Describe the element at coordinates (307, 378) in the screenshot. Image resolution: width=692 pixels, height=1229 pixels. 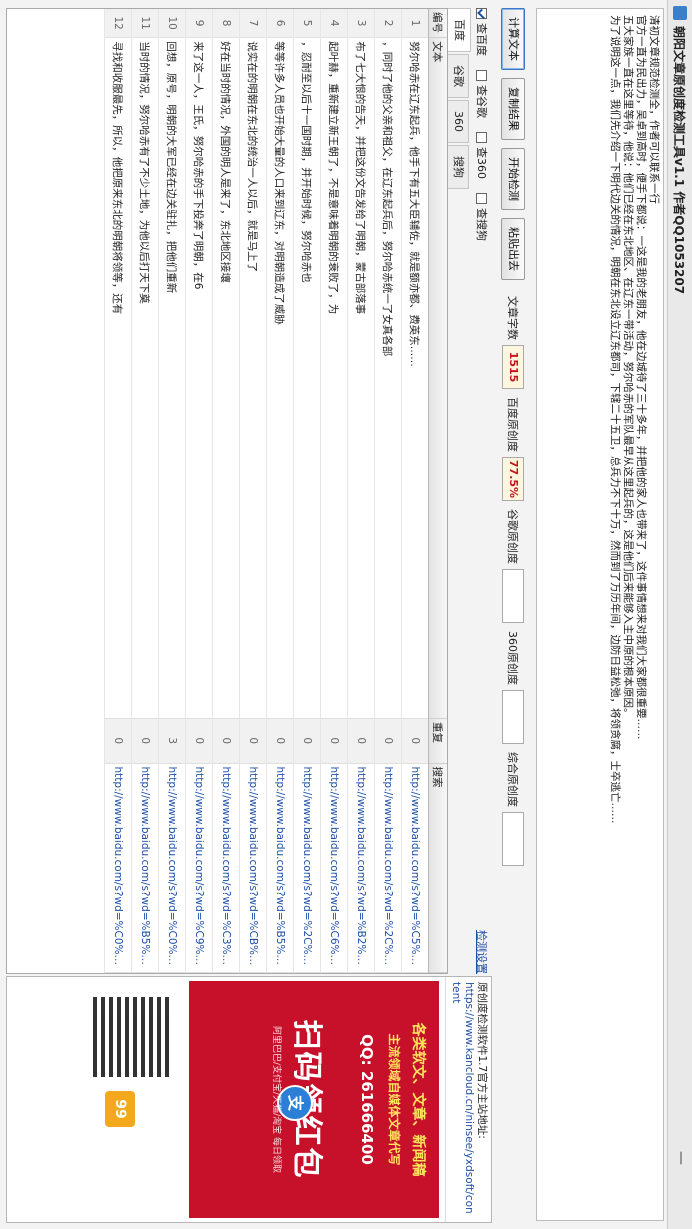
I see `row-text: ，忍耐至以后十一国时期，并开始时候，努尔哈赤也` at that location.